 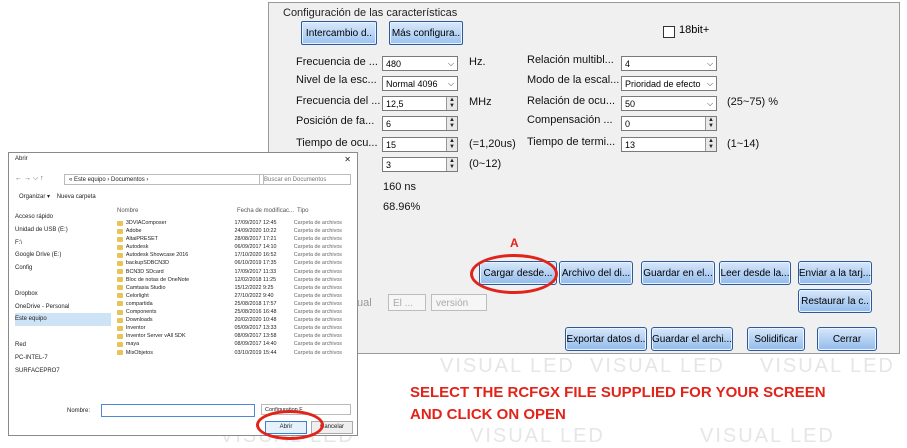 I want to click on file-row: maya 08/09/2017 14:40 Carpeta de archivos, so click(x=235, y=344).